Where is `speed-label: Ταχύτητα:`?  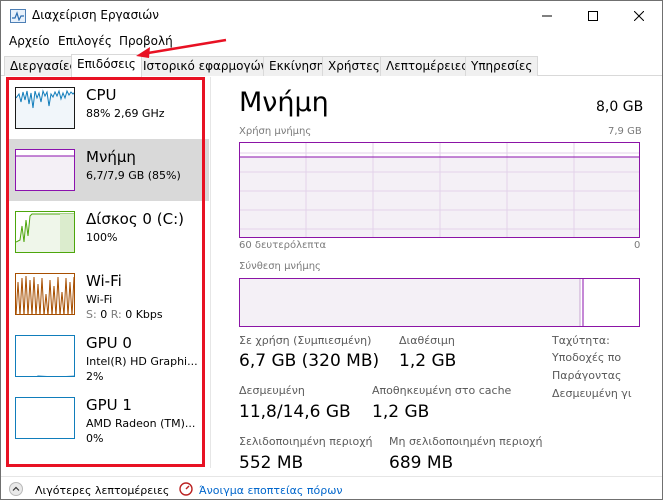
speed-label: Ταχύτητα: is located at coordinates (581, 340).